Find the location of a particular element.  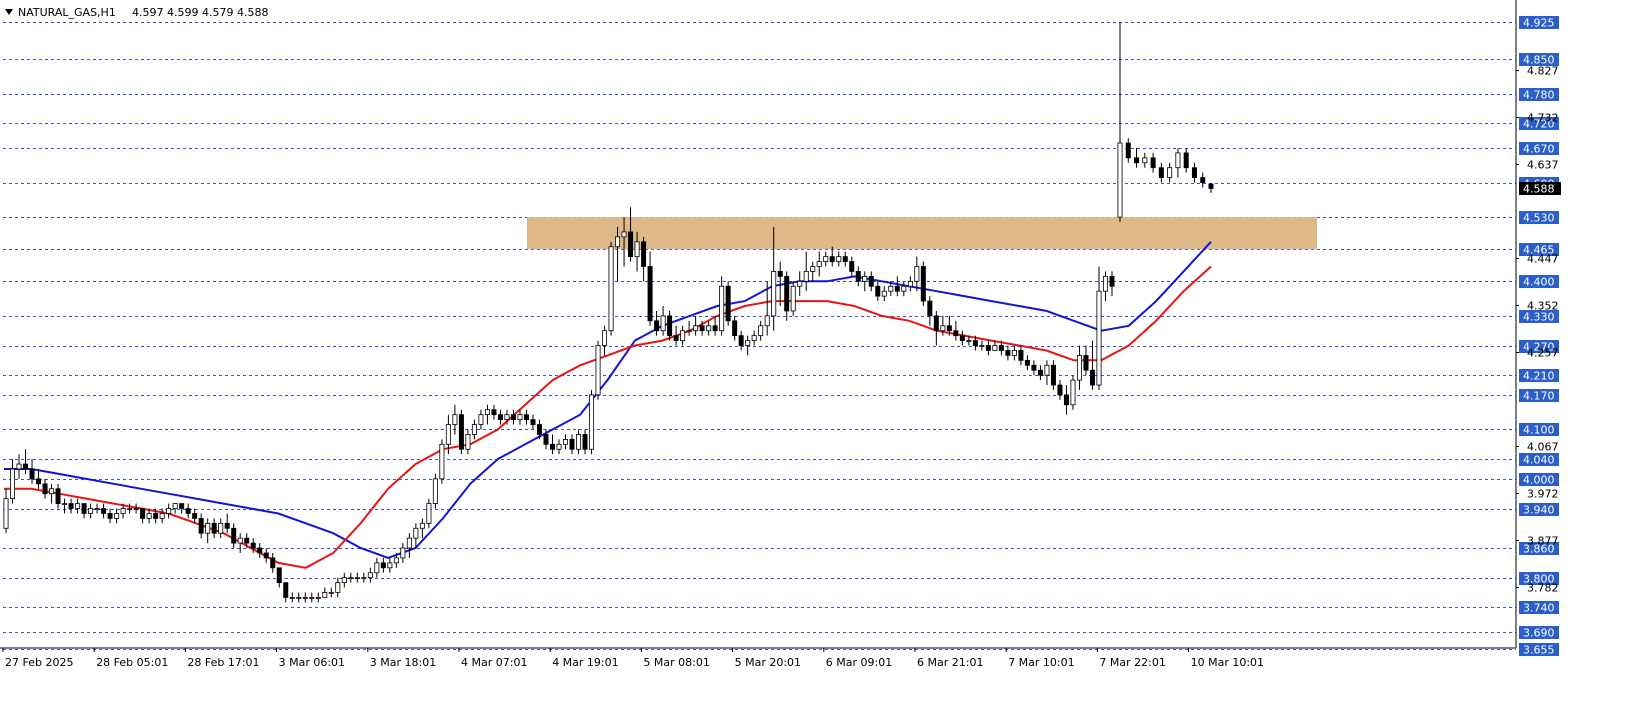

symbol-label: NATURAL_GAS,H1 is located at coordinates (67, 12).